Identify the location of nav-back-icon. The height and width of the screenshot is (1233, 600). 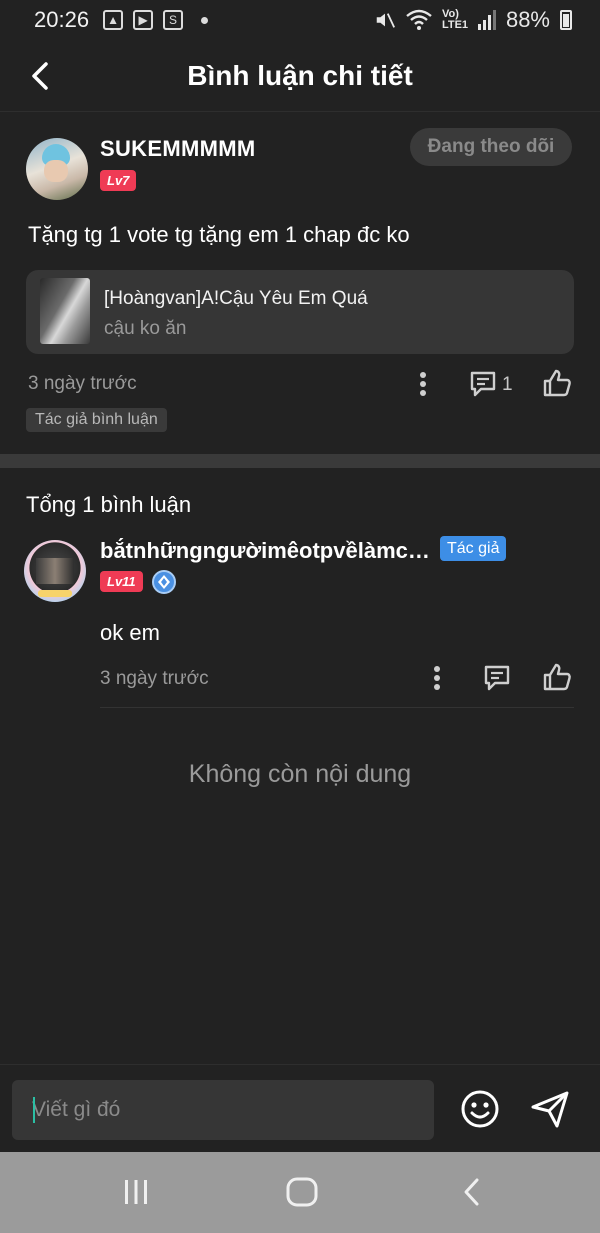
(471, 1192).